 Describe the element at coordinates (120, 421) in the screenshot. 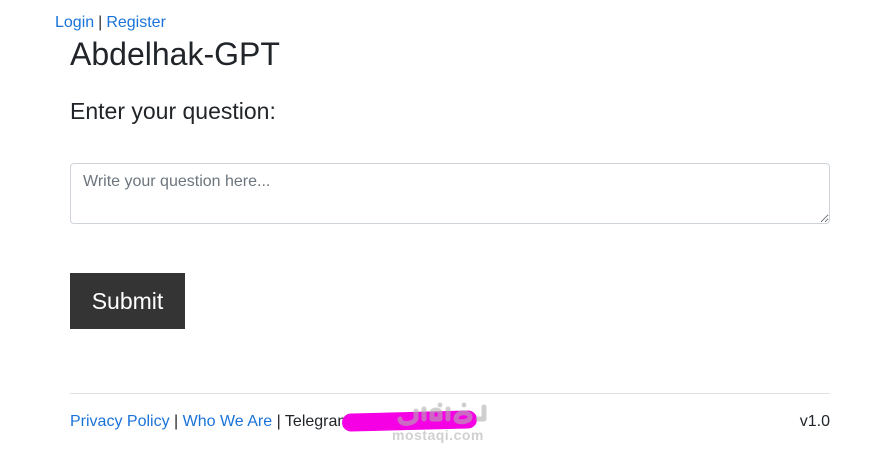

I see `privacy-policy-link: Privacy Policy` at that location.